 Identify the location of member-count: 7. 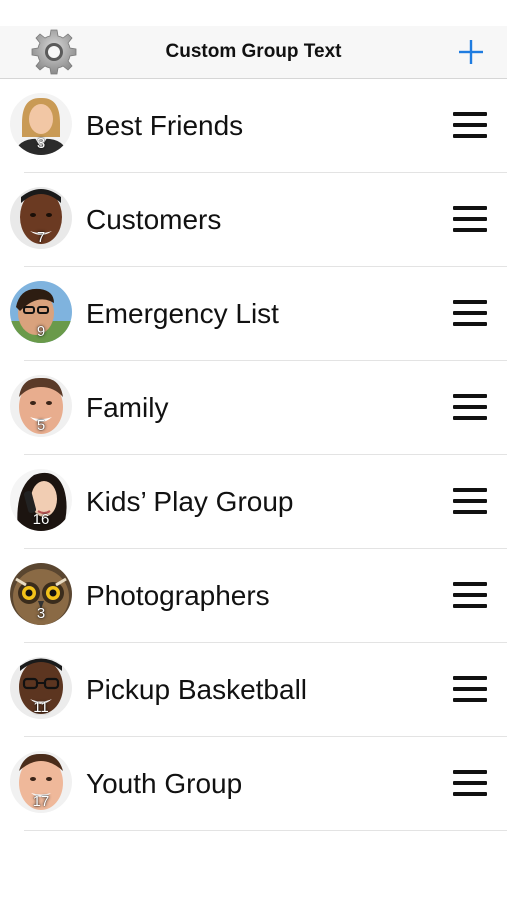
(41, 237).